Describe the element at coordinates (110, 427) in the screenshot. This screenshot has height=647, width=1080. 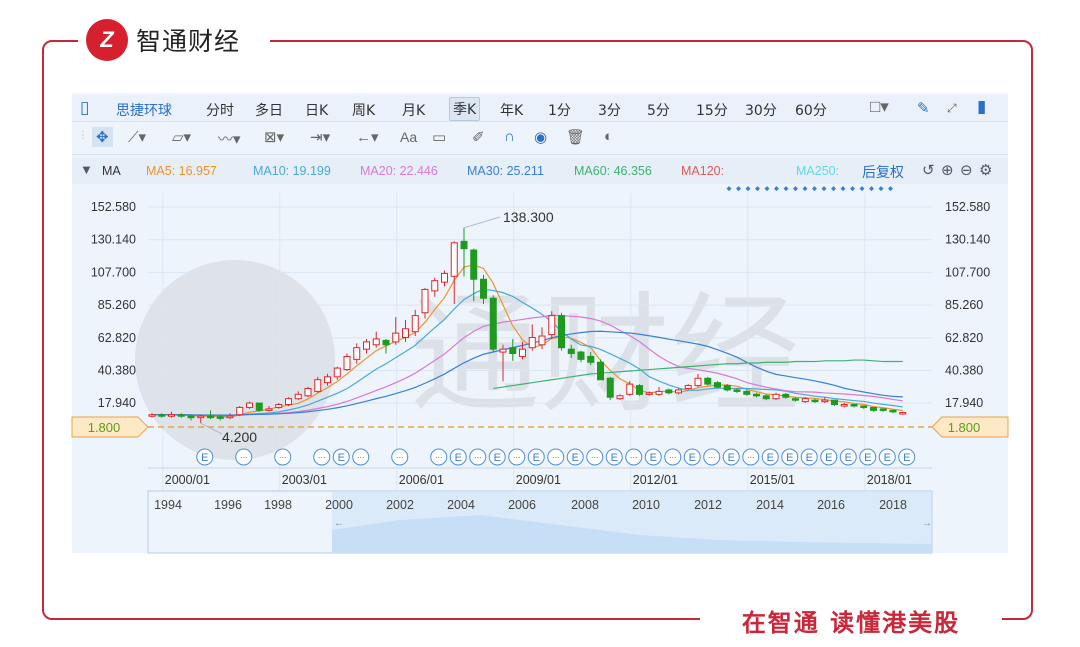
I see `current-price-tag-left: 1.800` at that location.